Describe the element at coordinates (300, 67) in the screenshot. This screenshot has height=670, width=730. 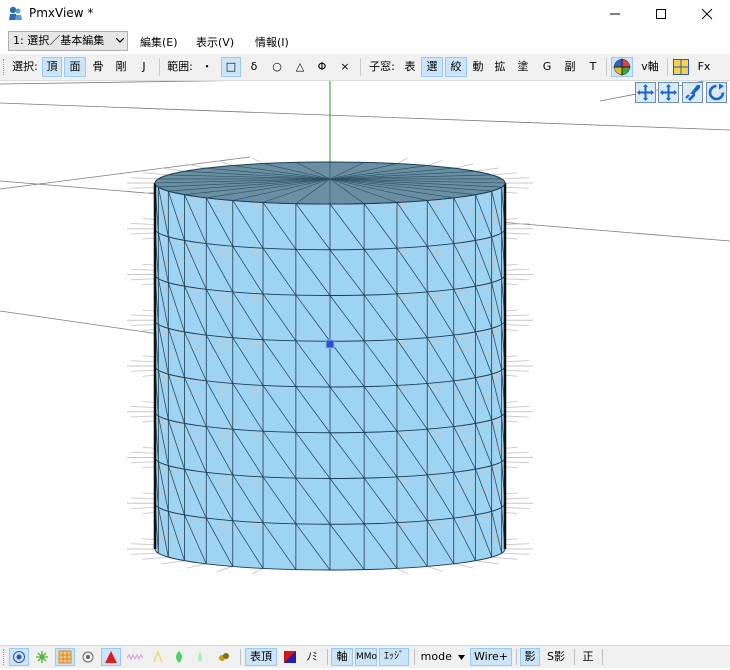
I see `range-triangle-button: △` at that location.